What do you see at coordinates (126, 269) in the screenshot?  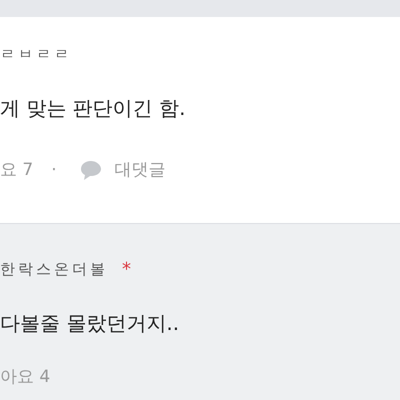 I see `new-mark: *` at bounding box center [126, 269].